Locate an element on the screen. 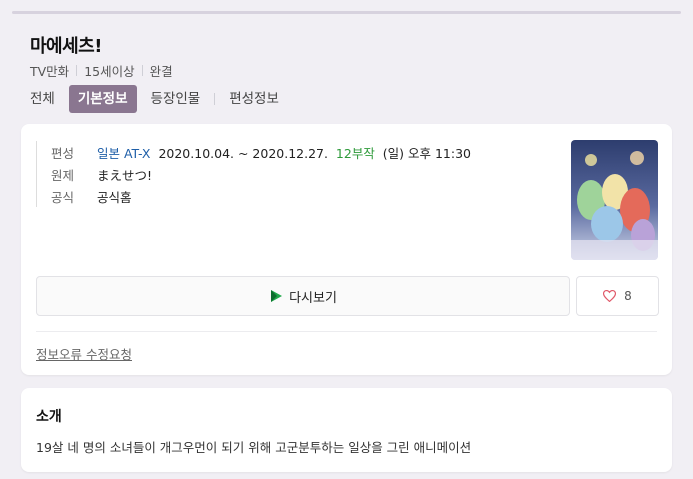 This screenshot has width=693, height=479. tab-basic-info: 기본정보 is located at coordinates (102, 99).